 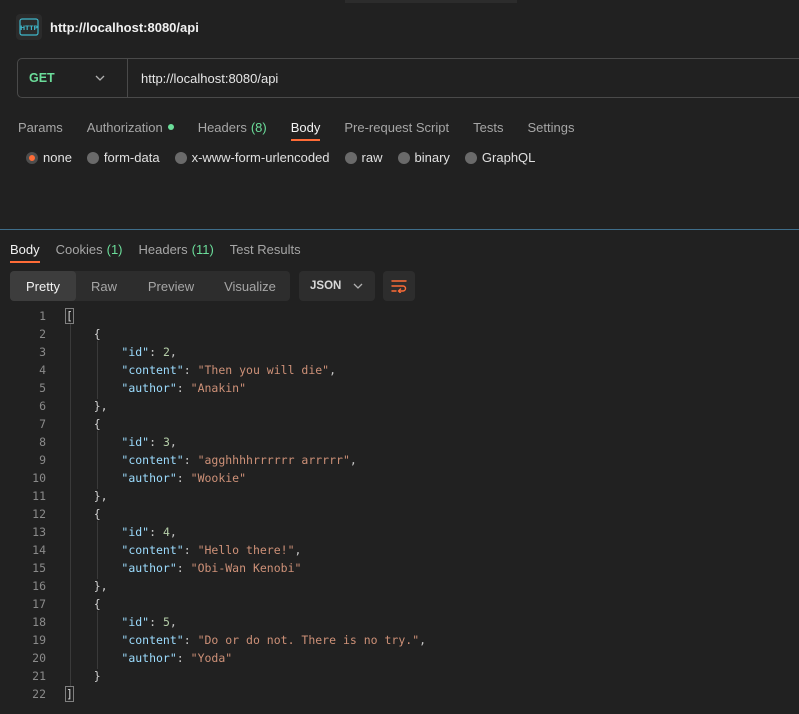 I want to click on code-line: 7 {, so click(x=399, y=424).